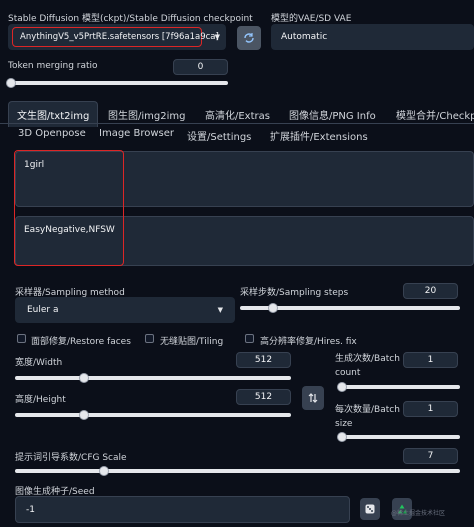 This screenshot has height=527, width=474. Describe the element at coordinates (237, 471) in the screenshot. I see `cfg-slider` at that location.